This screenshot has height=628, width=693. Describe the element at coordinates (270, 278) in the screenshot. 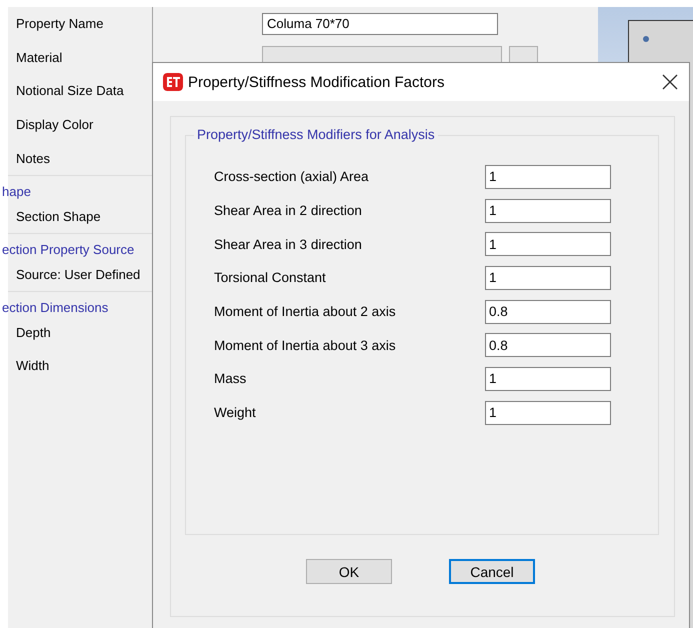

I see `field-label: Torsional Constant` at that location.